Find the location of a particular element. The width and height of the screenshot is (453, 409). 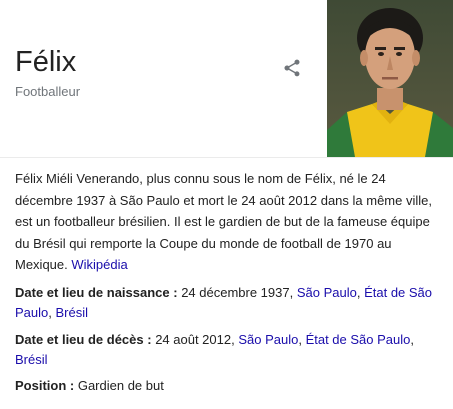

entity-title: Félix is located at coordinates (46, 62).